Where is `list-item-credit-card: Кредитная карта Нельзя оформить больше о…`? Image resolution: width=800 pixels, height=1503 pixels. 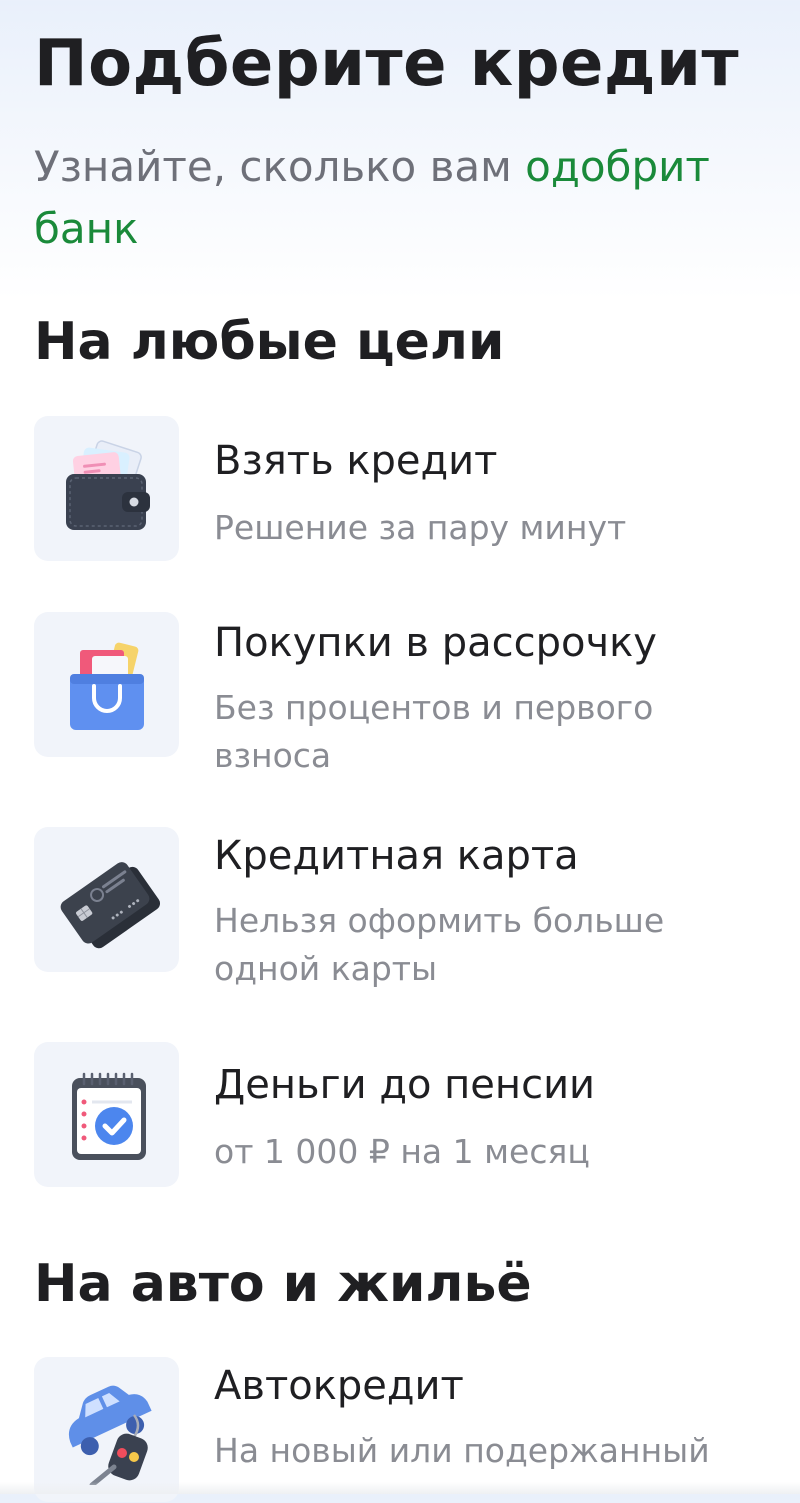 list-item-credit-card: Кредитная карта Нельзя оформить больше о… is located at coordinates (404, 922).